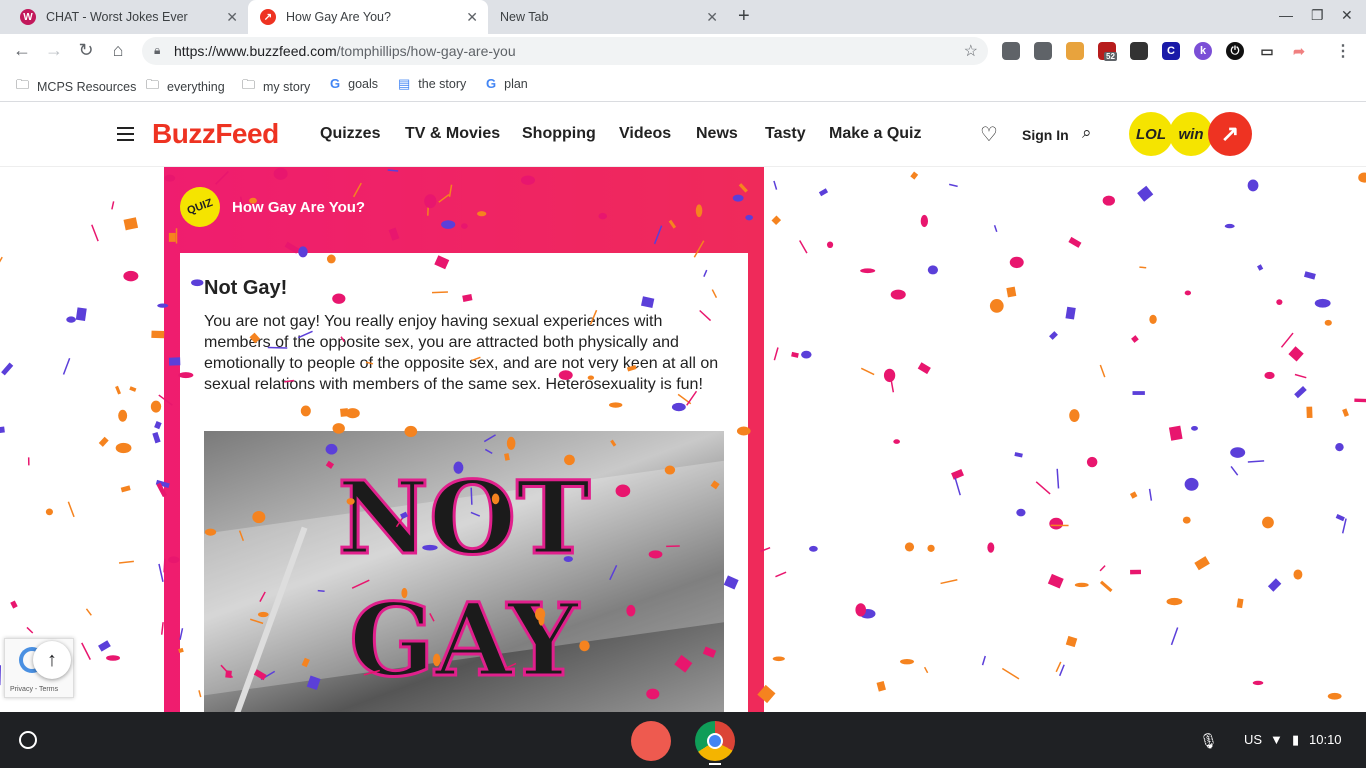  Describe the element at coordinates (28, 17) in the screenshot. I see `wordpress-icon: W` at that location.